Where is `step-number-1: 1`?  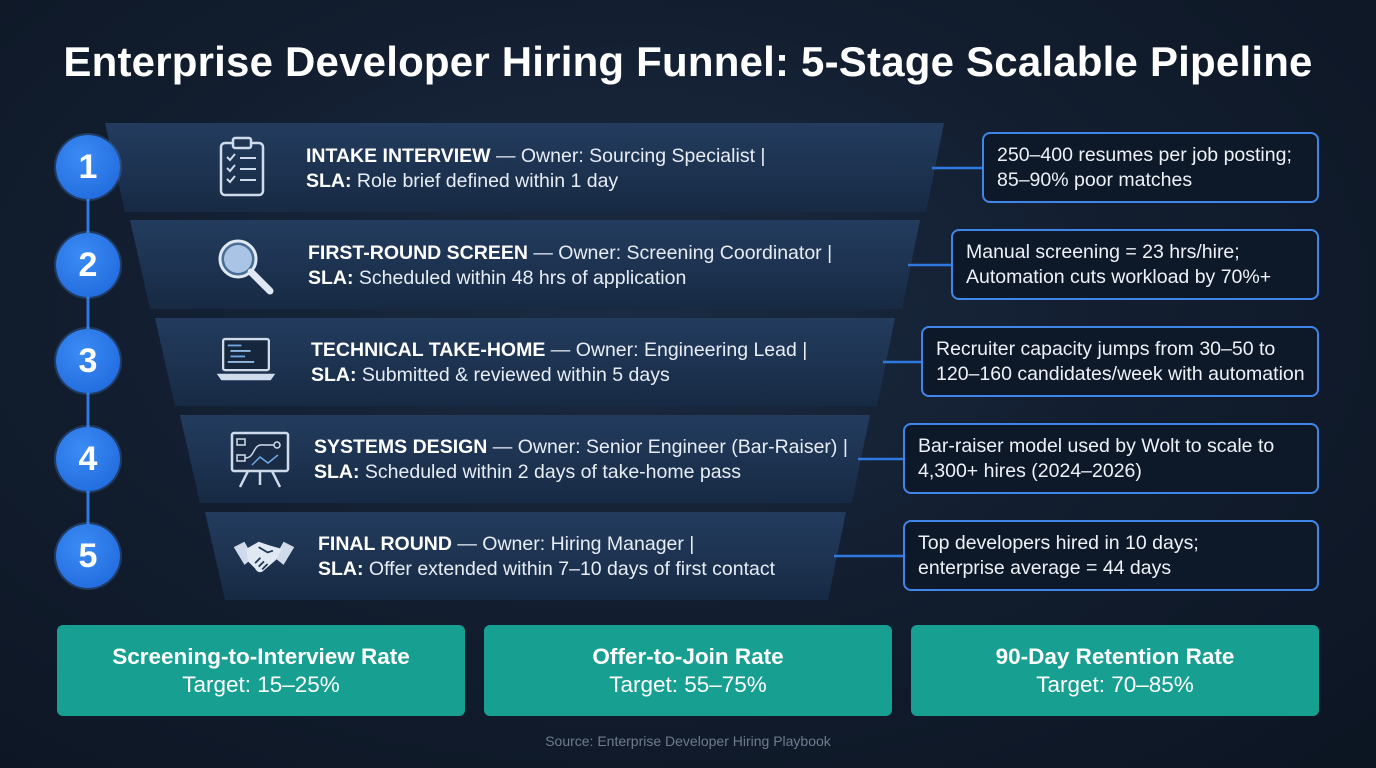 step-number-1: 1 is located at coordinates (88, 167).